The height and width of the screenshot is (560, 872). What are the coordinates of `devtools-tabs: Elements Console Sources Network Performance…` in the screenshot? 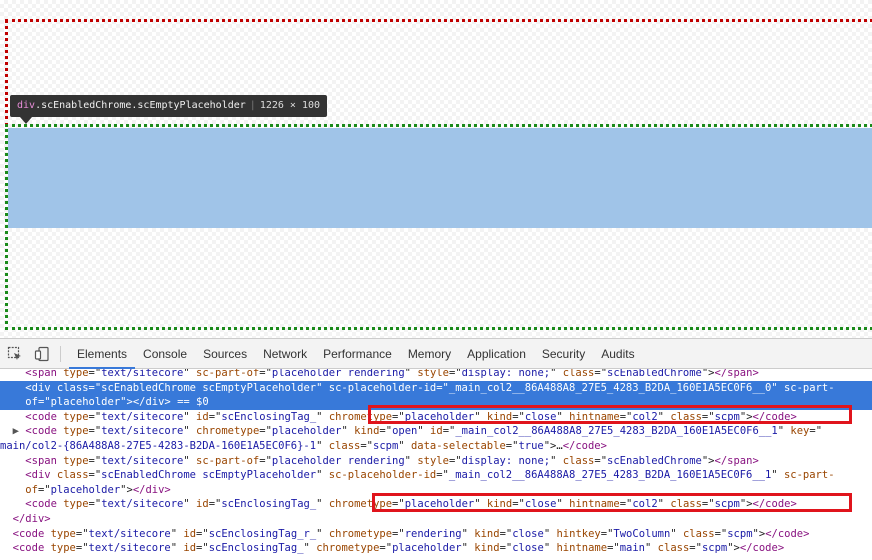 It's located at (356, 354).